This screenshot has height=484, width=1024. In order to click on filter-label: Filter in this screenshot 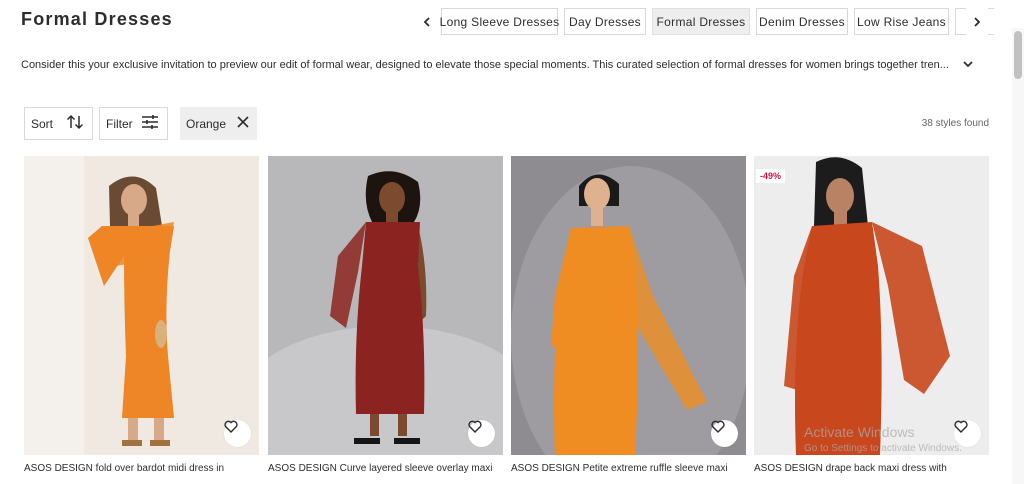, I will do `click(119, 123)`.